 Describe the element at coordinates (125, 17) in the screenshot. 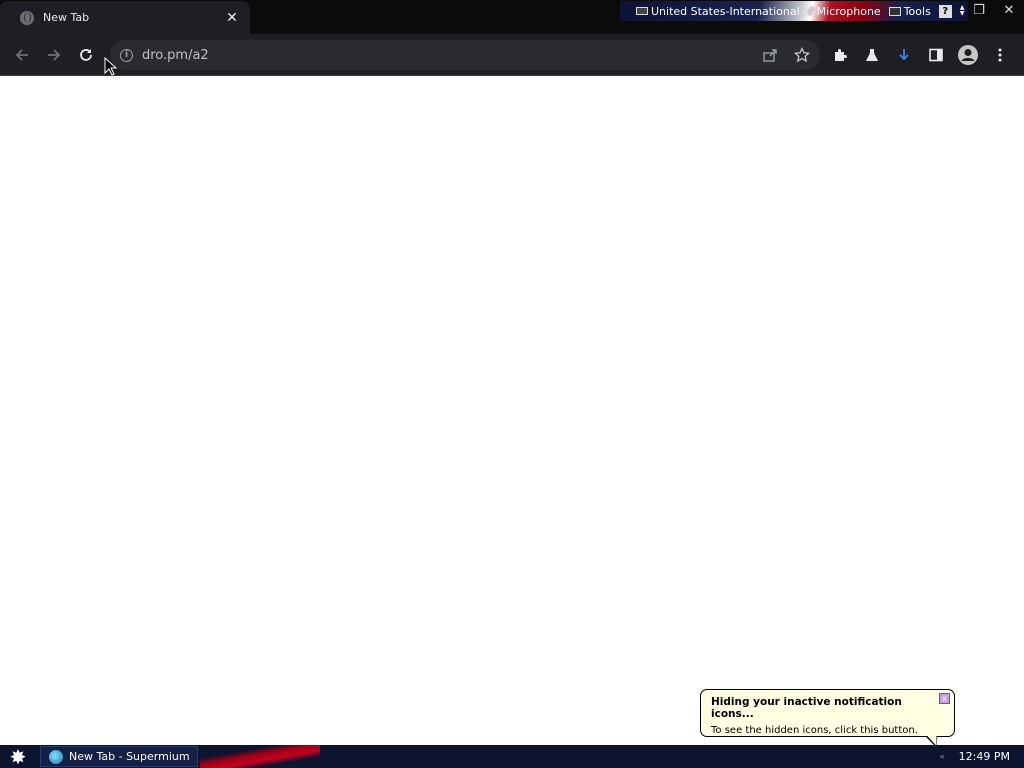

I see `browser-tab: New Tab ✕` at that location.